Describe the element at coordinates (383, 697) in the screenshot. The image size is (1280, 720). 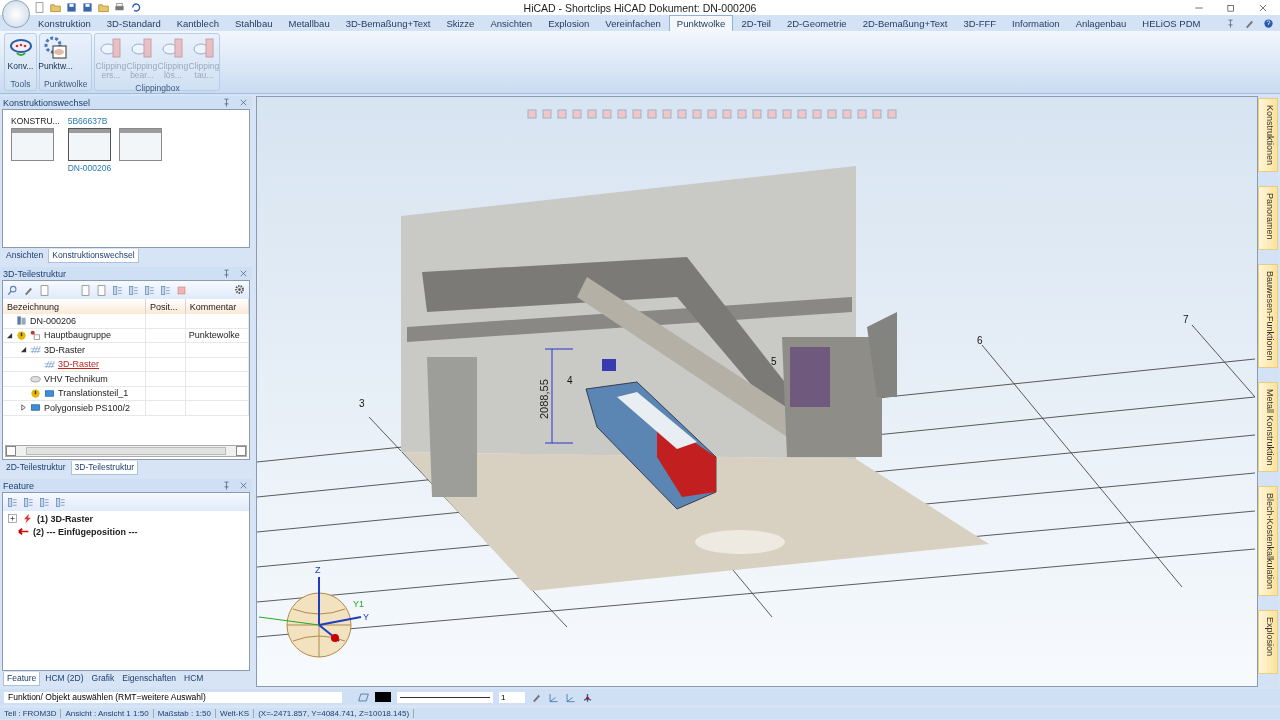
I see `color-swatch` at that location.